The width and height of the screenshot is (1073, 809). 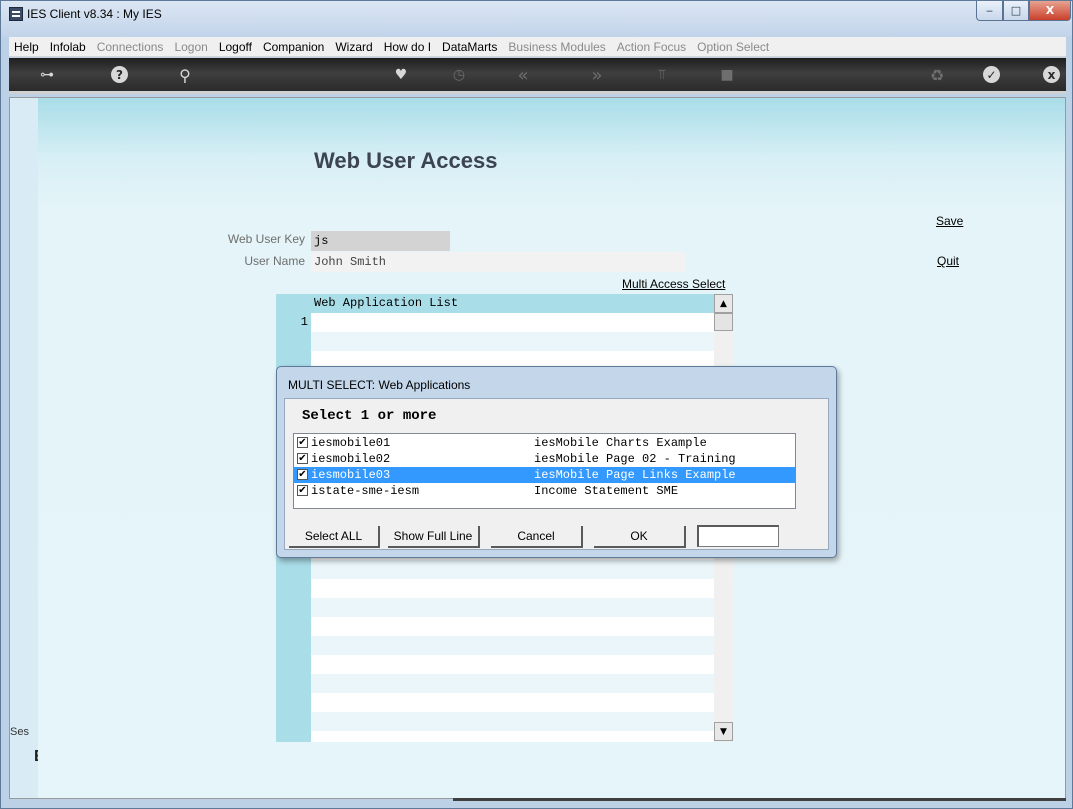 I want to click on scroll-down-button: ▼, so click(x=723, y=731).